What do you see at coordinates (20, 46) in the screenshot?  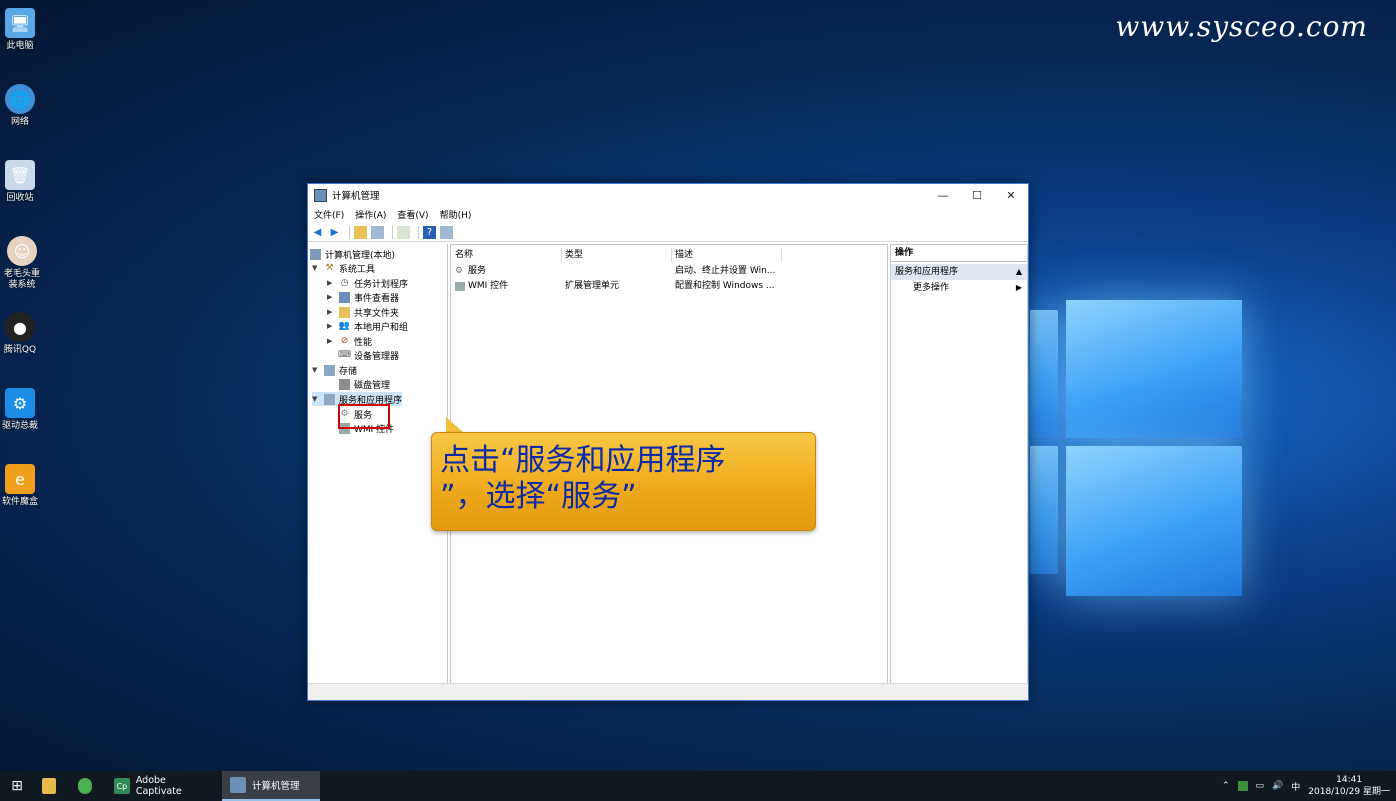 I see `desktop-icon-label: 此电脑` at bounding box center [20, 46].